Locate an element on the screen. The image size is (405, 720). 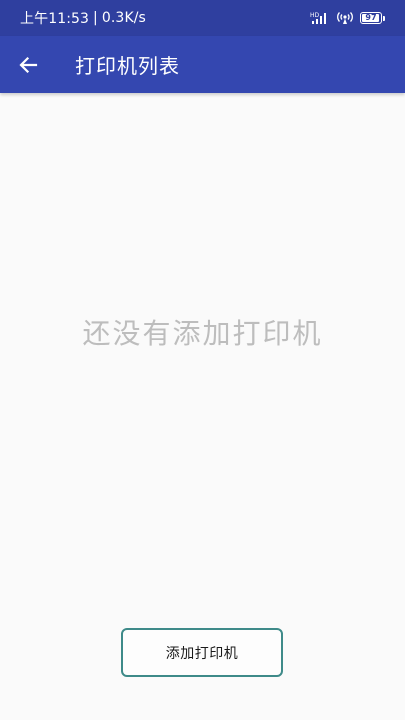
page-title: 打印机列表 is located at coordinates (127, 66).